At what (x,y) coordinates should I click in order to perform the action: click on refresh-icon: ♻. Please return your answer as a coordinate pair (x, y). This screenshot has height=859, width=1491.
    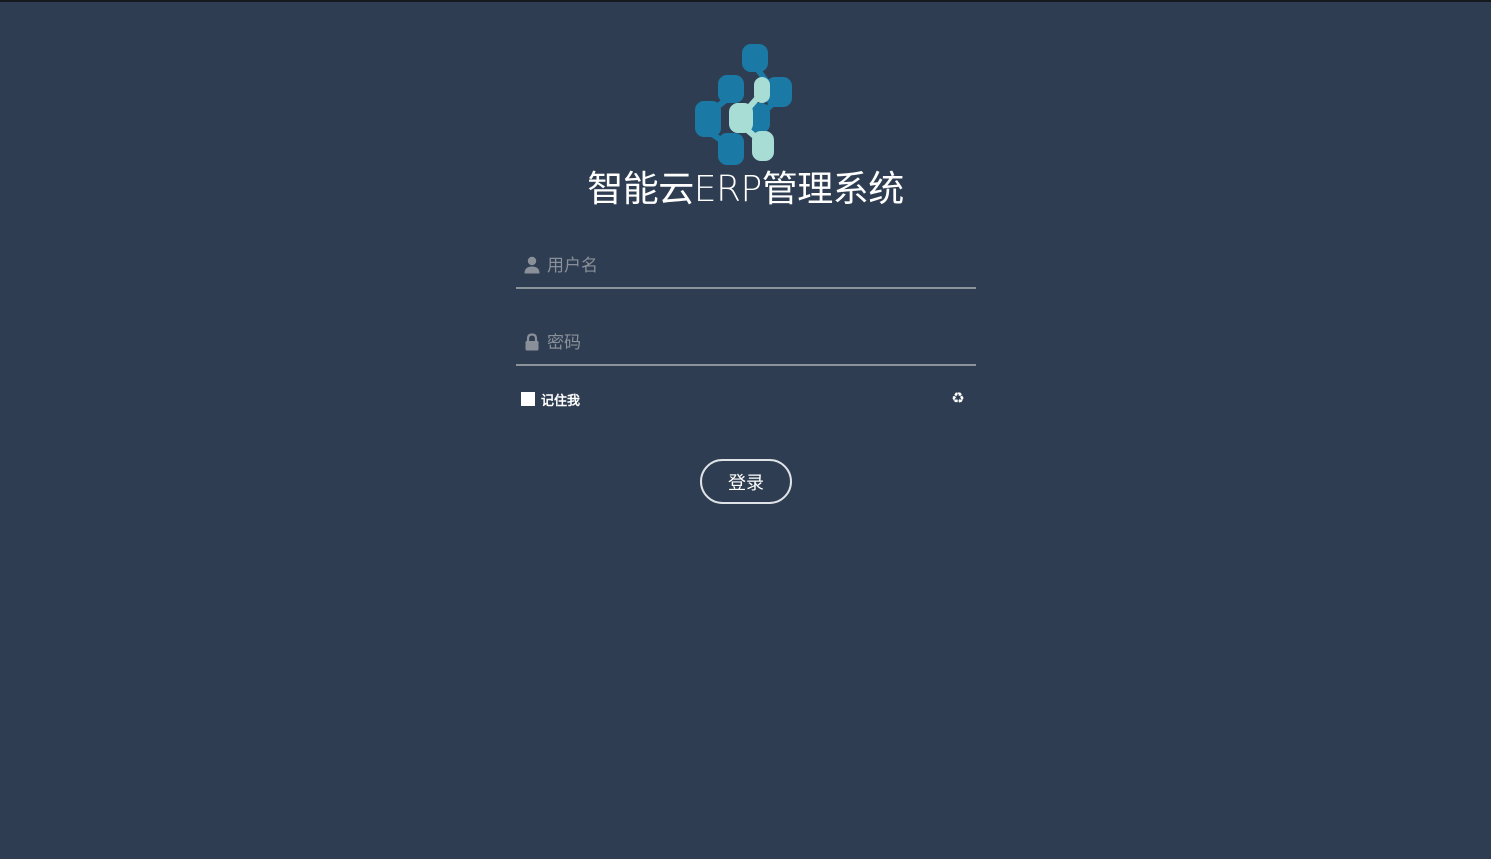
    Looking at the image, I should click on (958, 398).